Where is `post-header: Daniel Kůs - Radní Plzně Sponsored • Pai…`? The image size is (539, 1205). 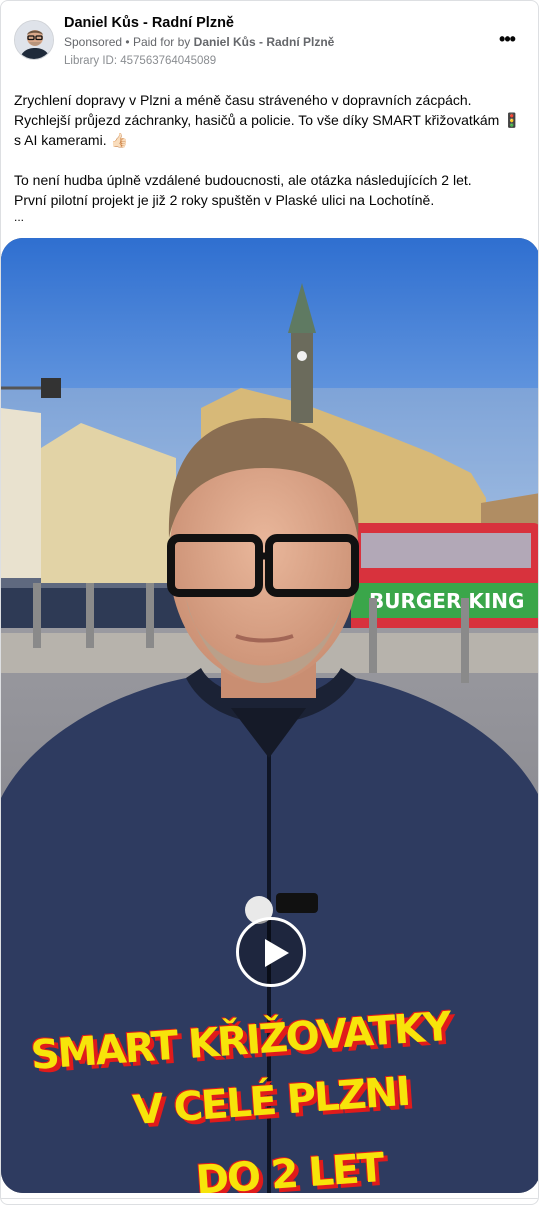 post-header: Daniel Kůs - Radní Plzně Sponsored • Pai… is located at coordinates (269, 41).